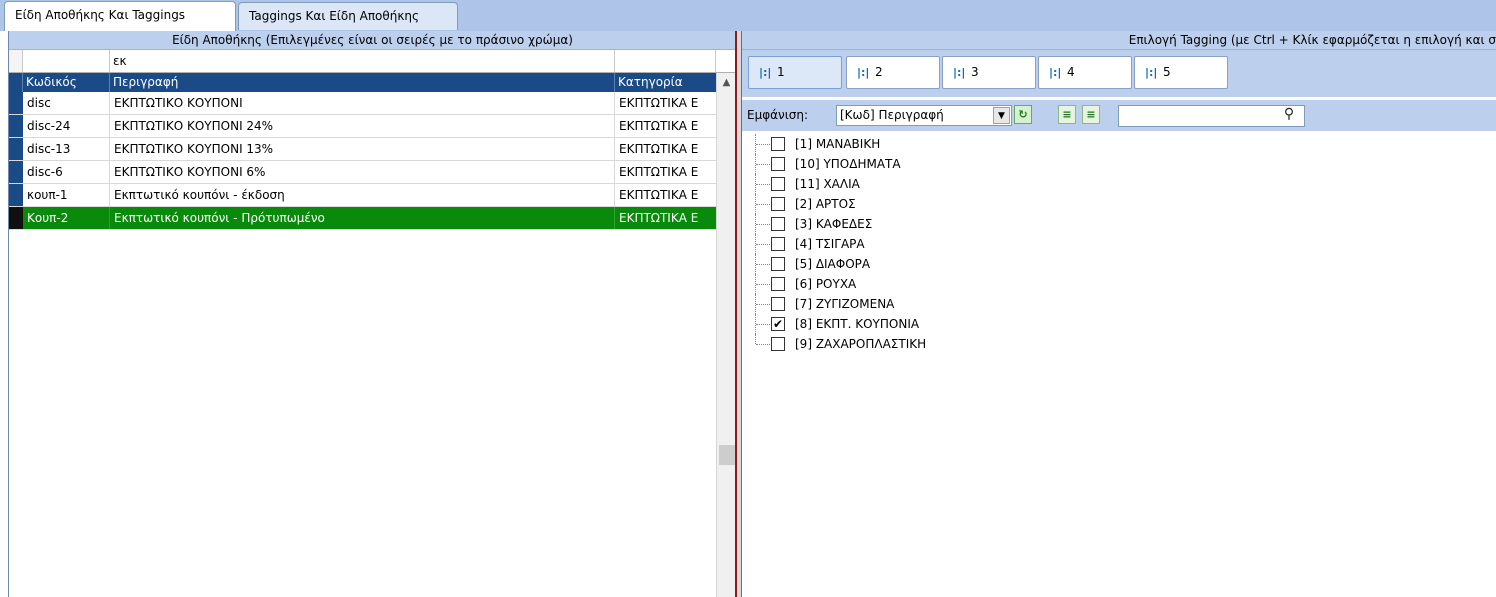  I want to click on table-row: disc-6 ΕΚΠΤΩΤΙΚΟ ΚΟΥΠΟΝΙ 6% ΕΚΠΤΩΤΙΚΑ Ε, so click(362, 172).